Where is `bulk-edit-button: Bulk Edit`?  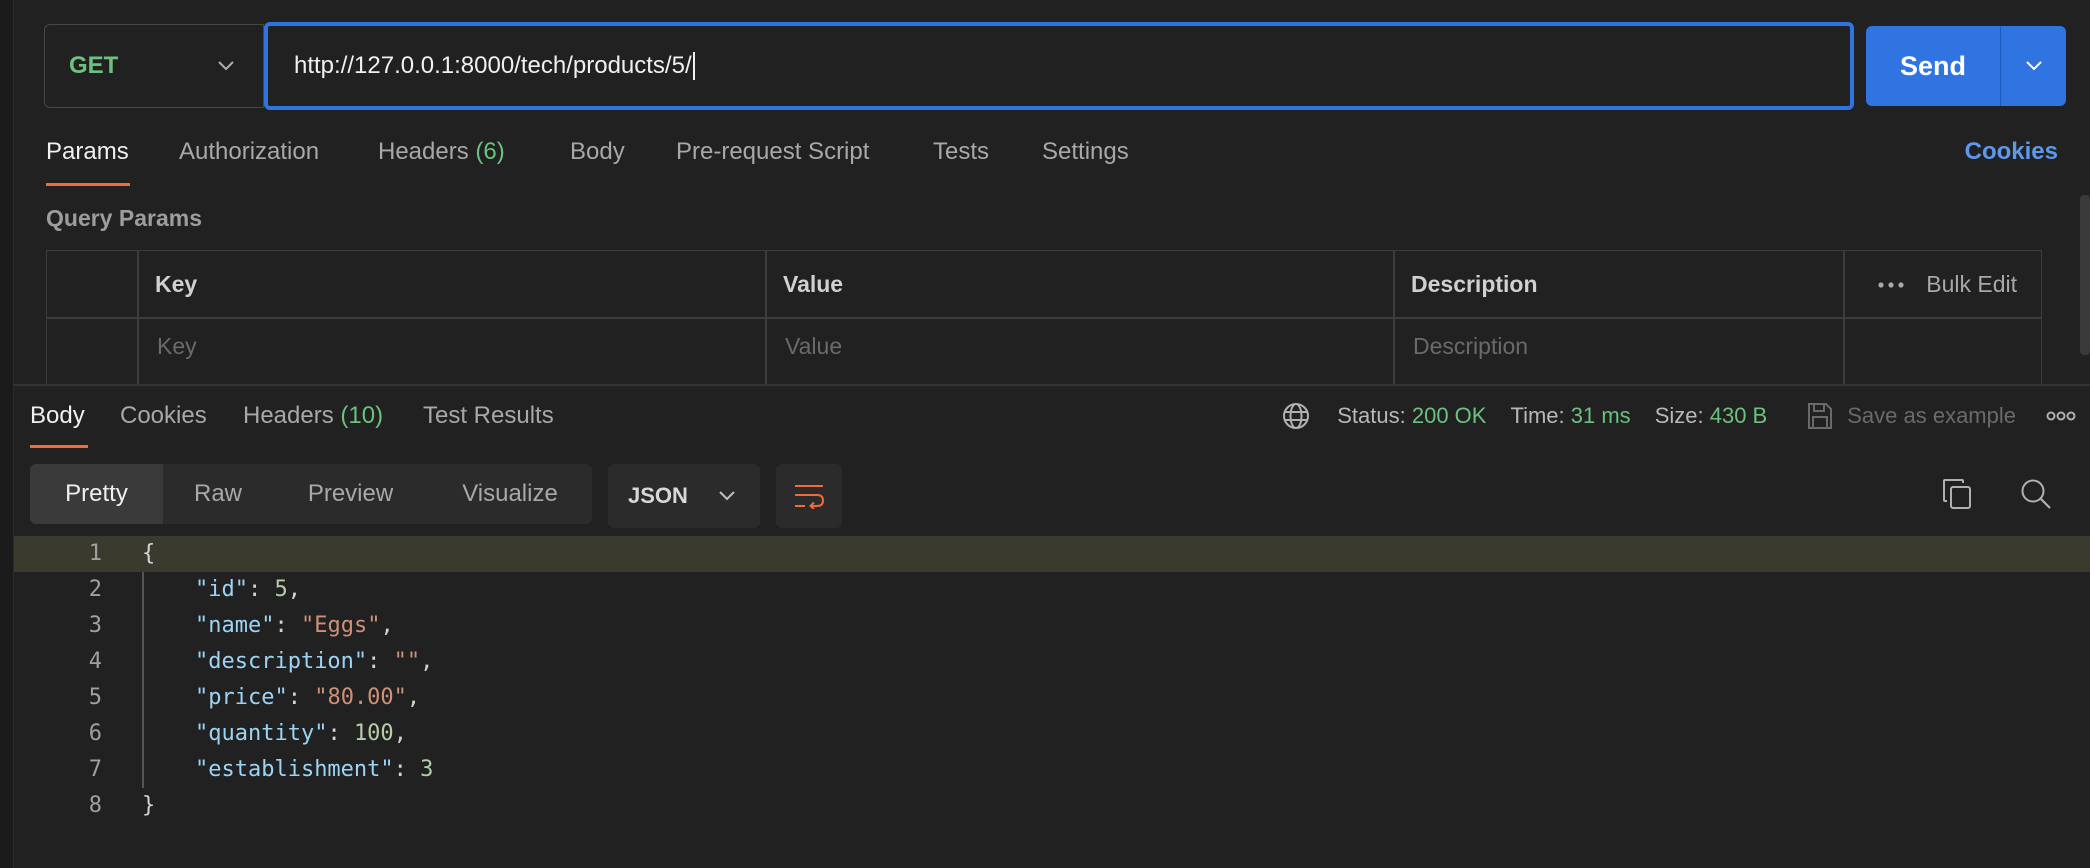
bulk-edit-button: Bulk Edit is located at coordinates (1971, 284).